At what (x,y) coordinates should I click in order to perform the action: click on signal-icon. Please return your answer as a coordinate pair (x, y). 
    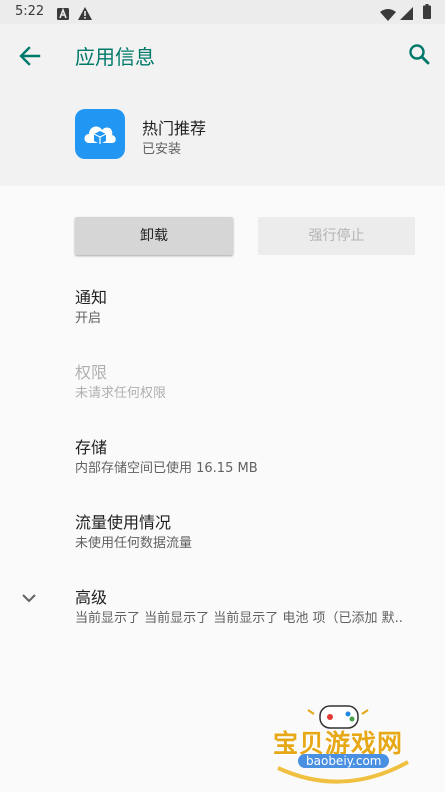
    Looking at the image, I should click on (406, 14).